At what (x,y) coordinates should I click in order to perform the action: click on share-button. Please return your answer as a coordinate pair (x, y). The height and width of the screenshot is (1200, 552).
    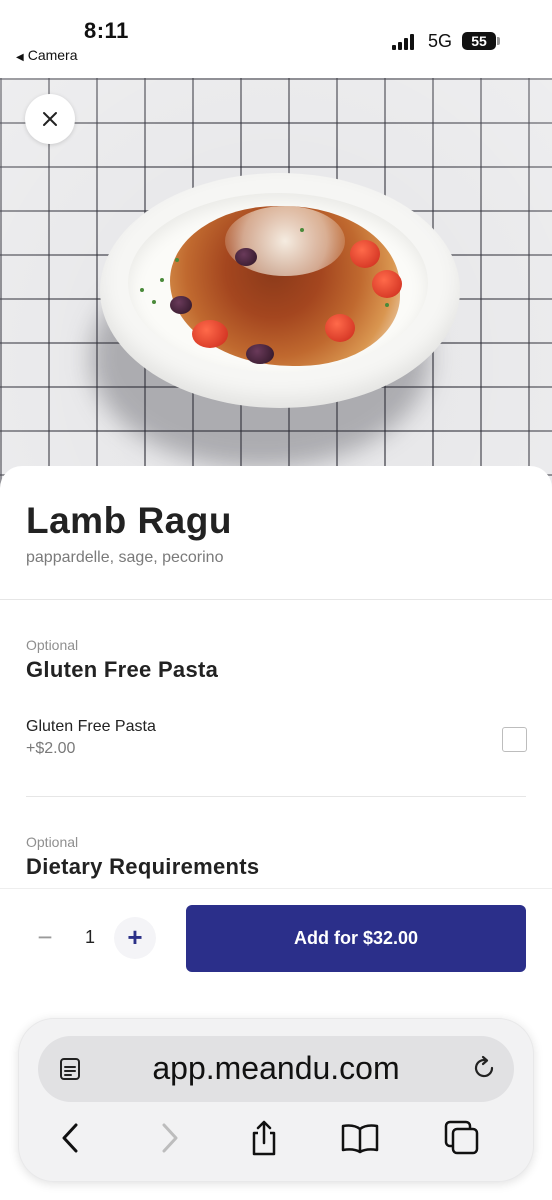
    Looking at the image, I should click on (264, 1138).